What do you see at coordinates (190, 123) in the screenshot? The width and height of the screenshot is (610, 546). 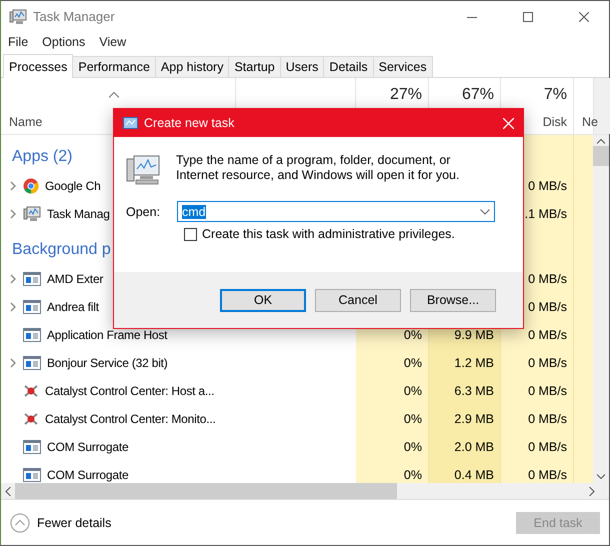 I see `dialog-title: Create new task` at bounding box center [190, 123].